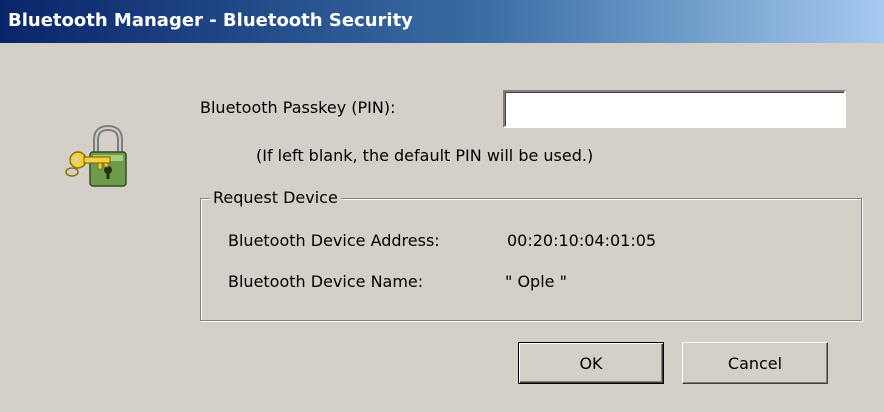 This screenshot has height=412, width=884. What do you see at coordinates (536, 281) in the screenshot?
I see `device-name-value: " Ople "` at bounding box center [536, 281].